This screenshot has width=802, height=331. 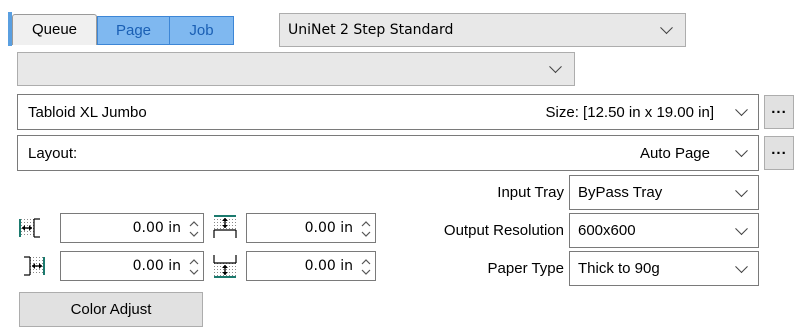 I want to click on tab-queue: Queue, so click(x=54, y=29).